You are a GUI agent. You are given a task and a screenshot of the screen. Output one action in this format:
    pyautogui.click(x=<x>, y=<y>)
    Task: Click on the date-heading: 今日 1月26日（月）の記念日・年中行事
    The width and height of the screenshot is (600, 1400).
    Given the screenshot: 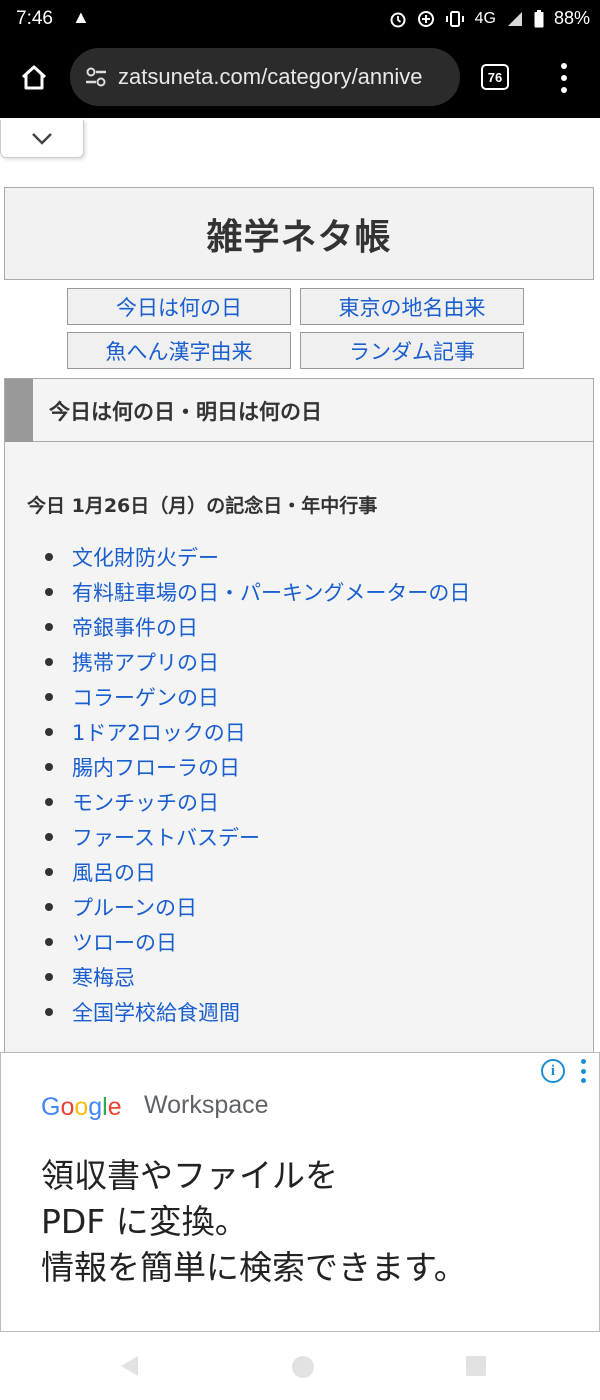 What is the action you would take?
    pyautogui.click(x=202, y=506)
    